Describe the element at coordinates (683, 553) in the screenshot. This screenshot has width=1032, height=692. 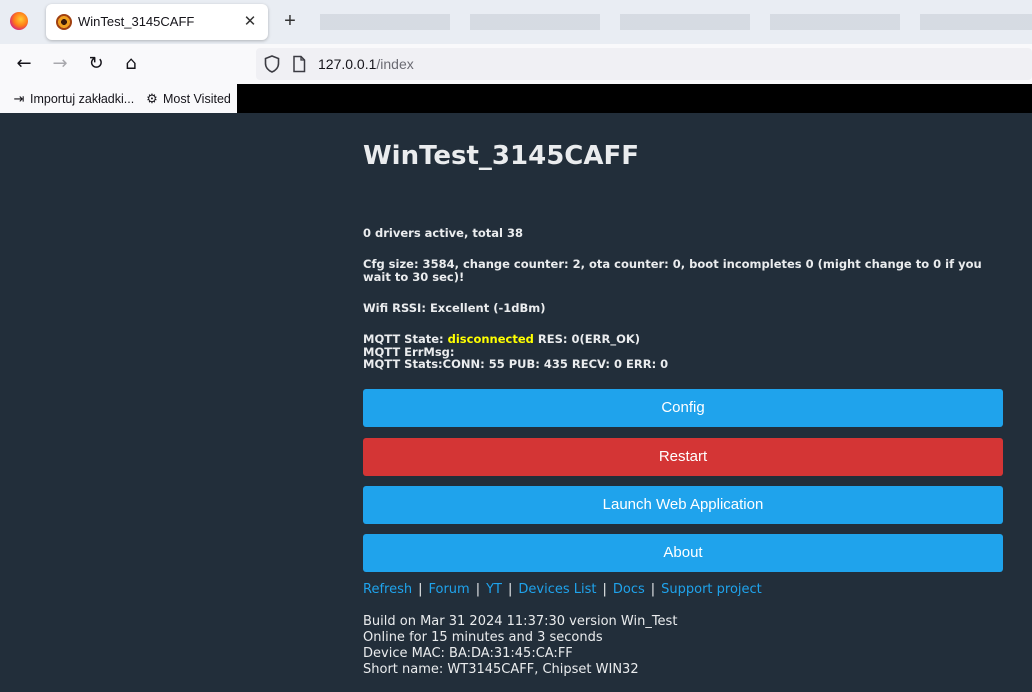
I see `about-button: About` at that location.